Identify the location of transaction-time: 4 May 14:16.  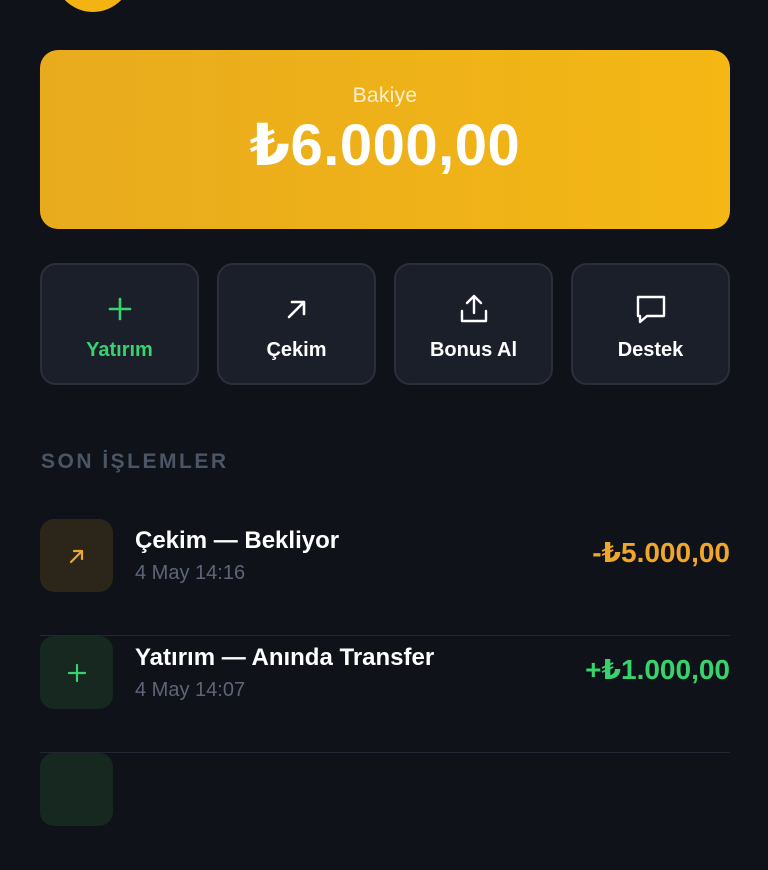
(190, 573).